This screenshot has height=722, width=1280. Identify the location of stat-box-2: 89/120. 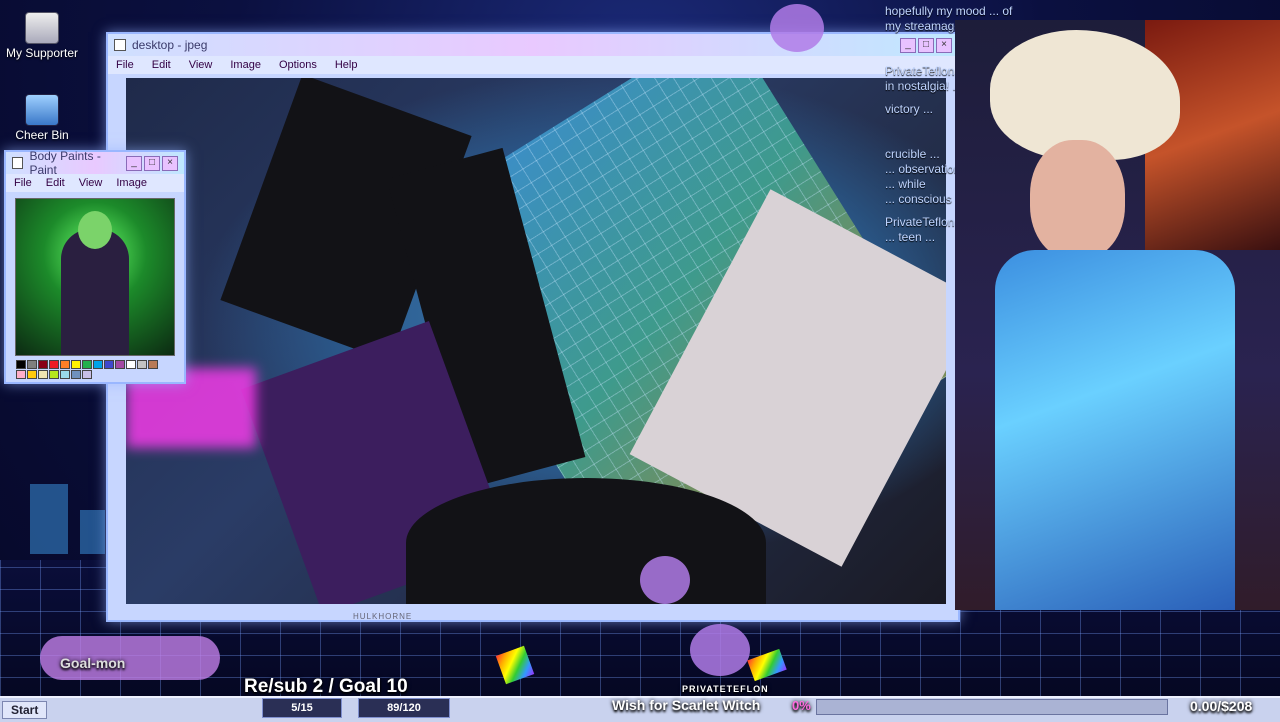
(404, 708).